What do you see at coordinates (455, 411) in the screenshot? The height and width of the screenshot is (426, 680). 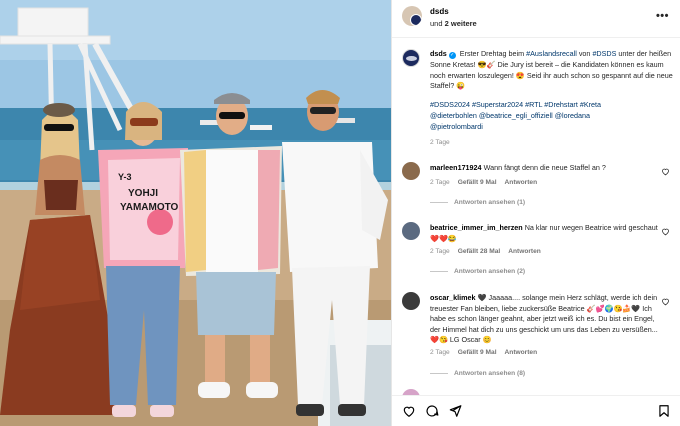 I see `share-icon` at bounding box center [455, 411].